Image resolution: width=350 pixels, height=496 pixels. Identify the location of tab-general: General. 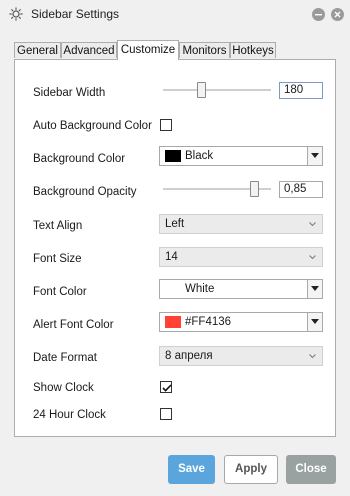
(37, 50).